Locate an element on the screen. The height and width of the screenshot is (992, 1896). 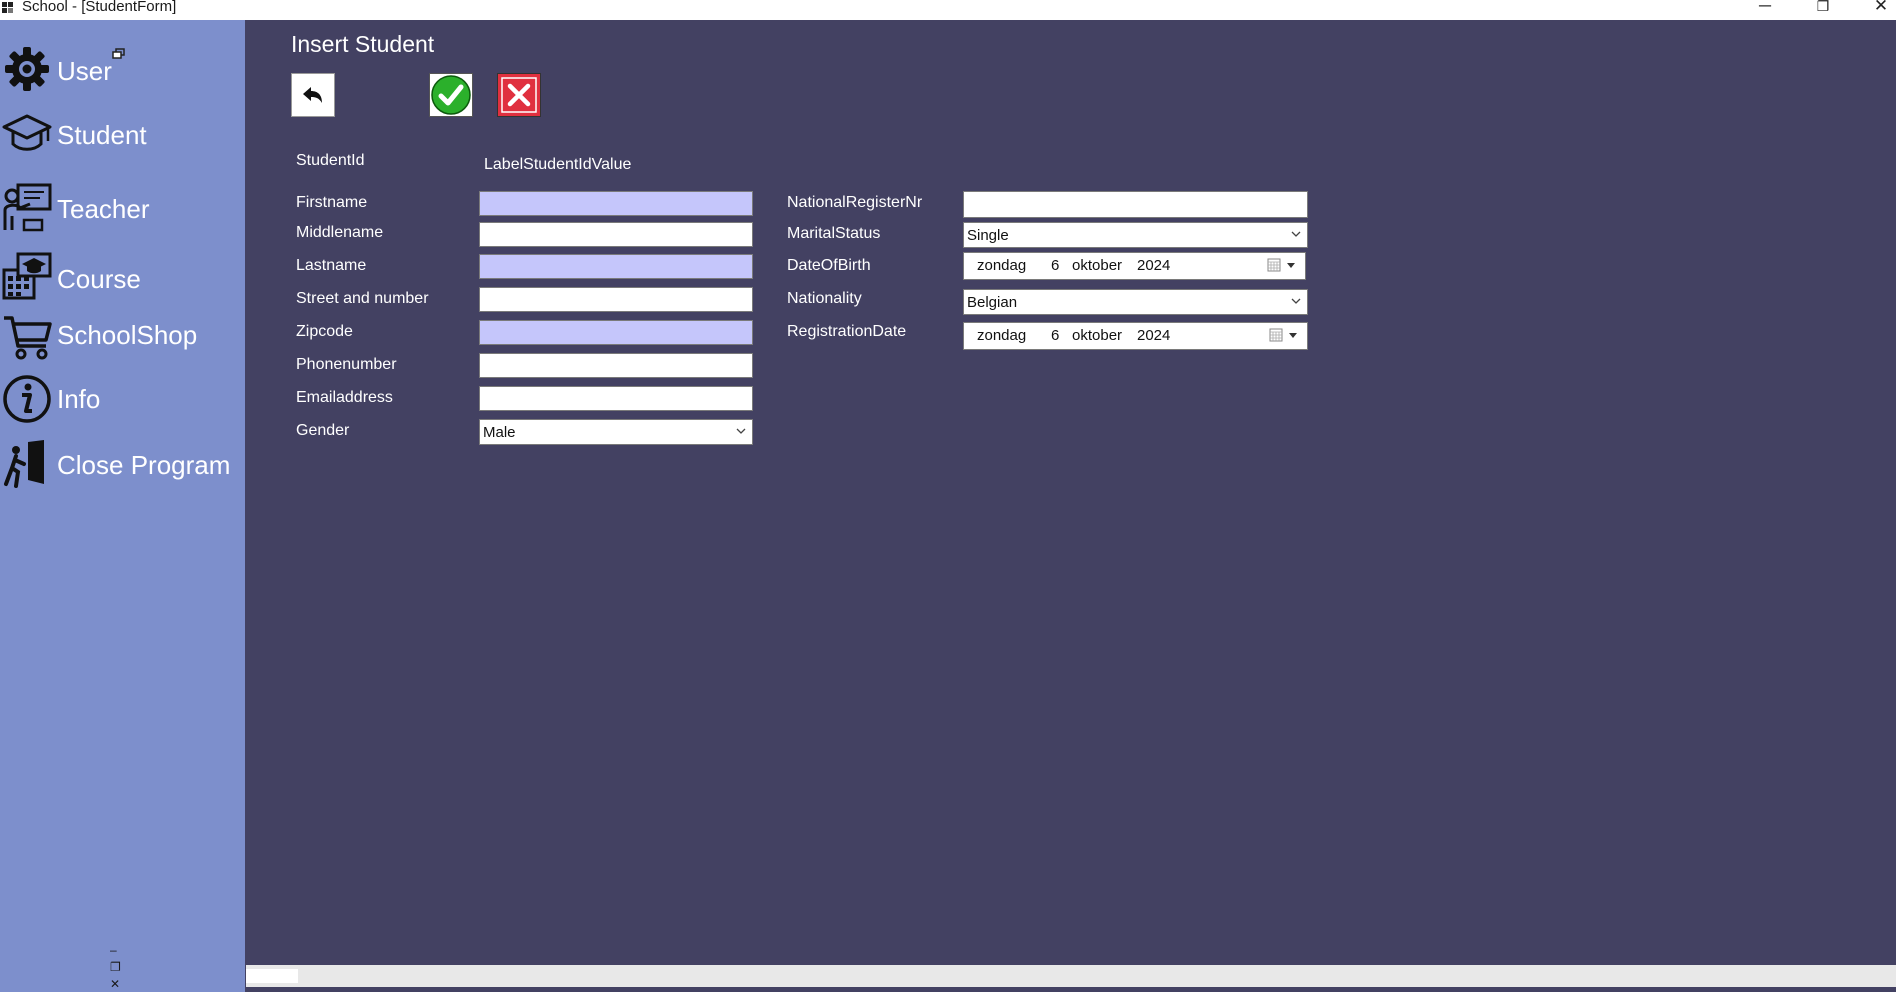
status-bar-segment is located at coordinates (272, 976).